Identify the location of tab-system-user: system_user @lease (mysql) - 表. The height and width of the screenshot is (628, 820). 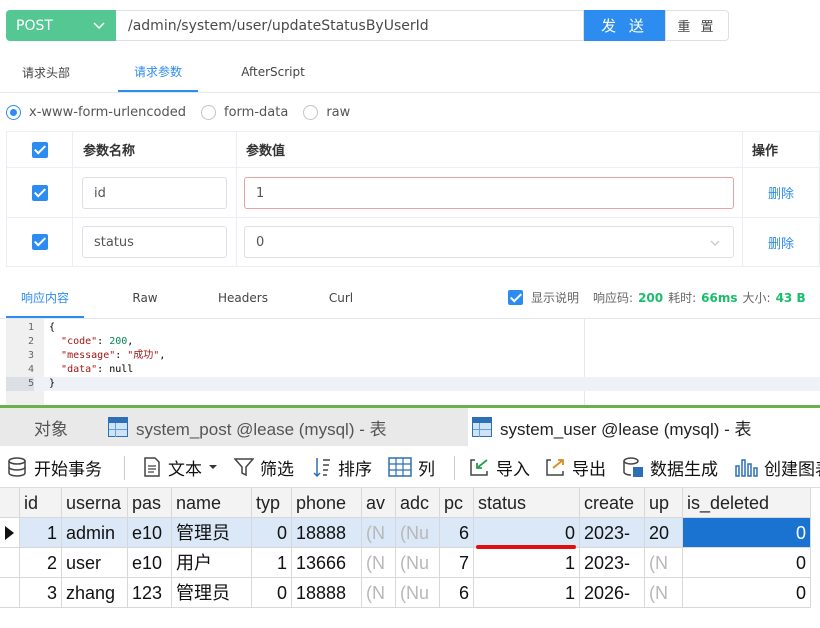
(644, 427).